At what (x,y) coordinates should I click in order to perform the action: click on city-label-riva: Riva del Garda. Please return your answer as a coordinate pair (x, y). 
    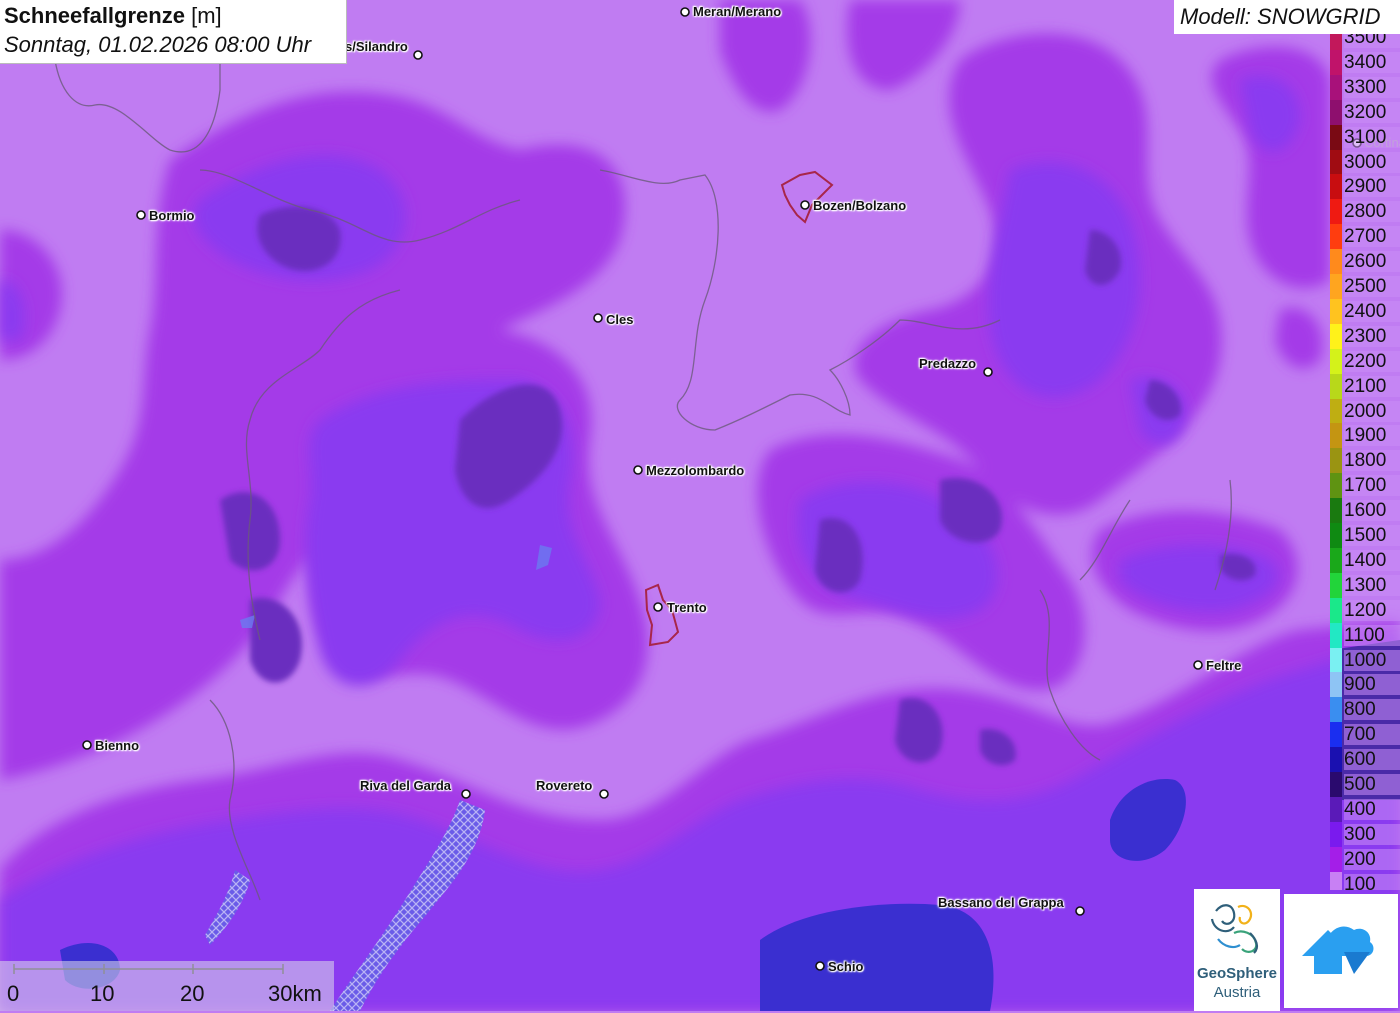
    Looking at the image, I should click on (406, 785).